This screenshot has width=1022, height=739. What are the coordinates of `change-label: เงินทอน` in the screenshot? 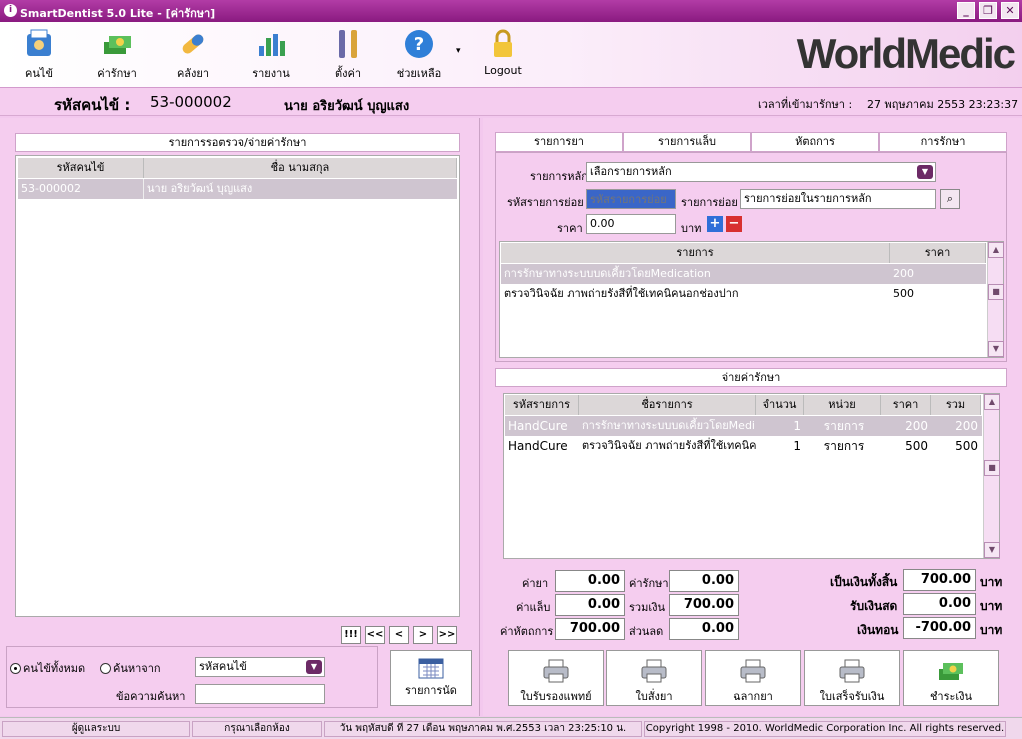 It's located at (878, 630).